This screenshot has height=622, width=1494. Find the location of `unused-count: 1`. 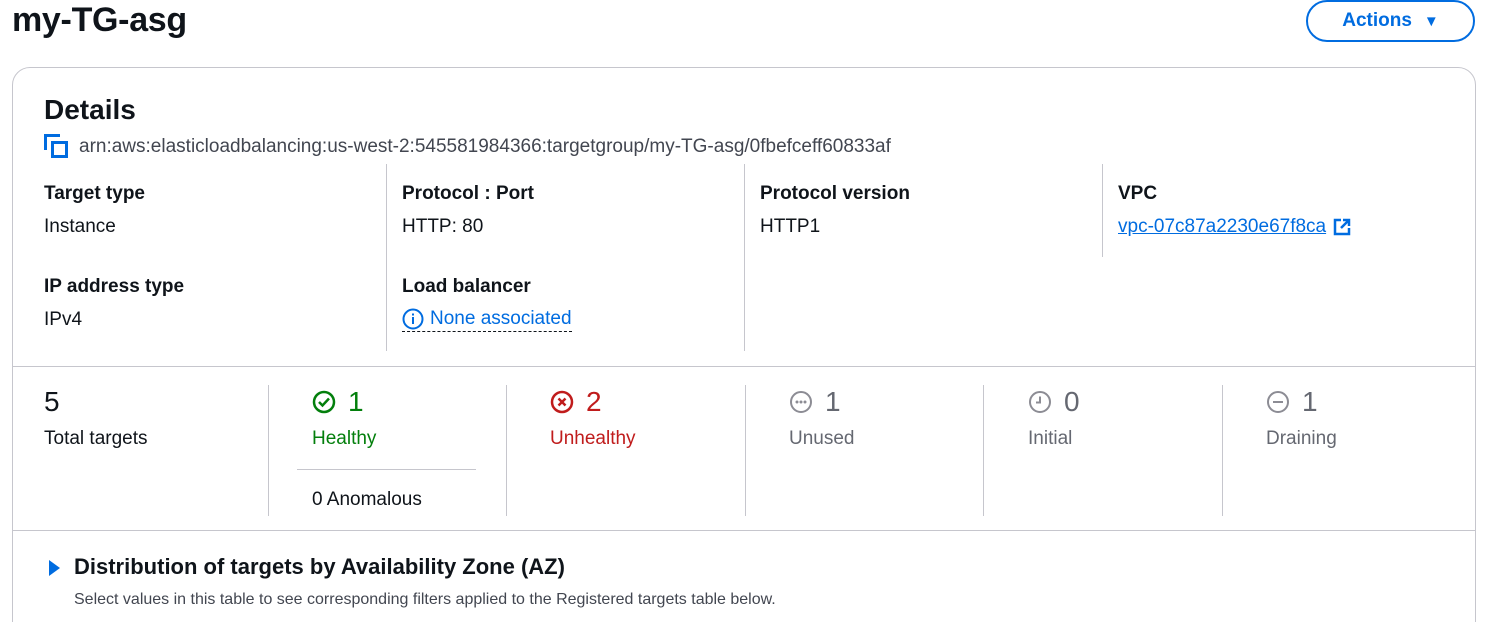

unused-count: 1 is located at coordinates (815, 402).